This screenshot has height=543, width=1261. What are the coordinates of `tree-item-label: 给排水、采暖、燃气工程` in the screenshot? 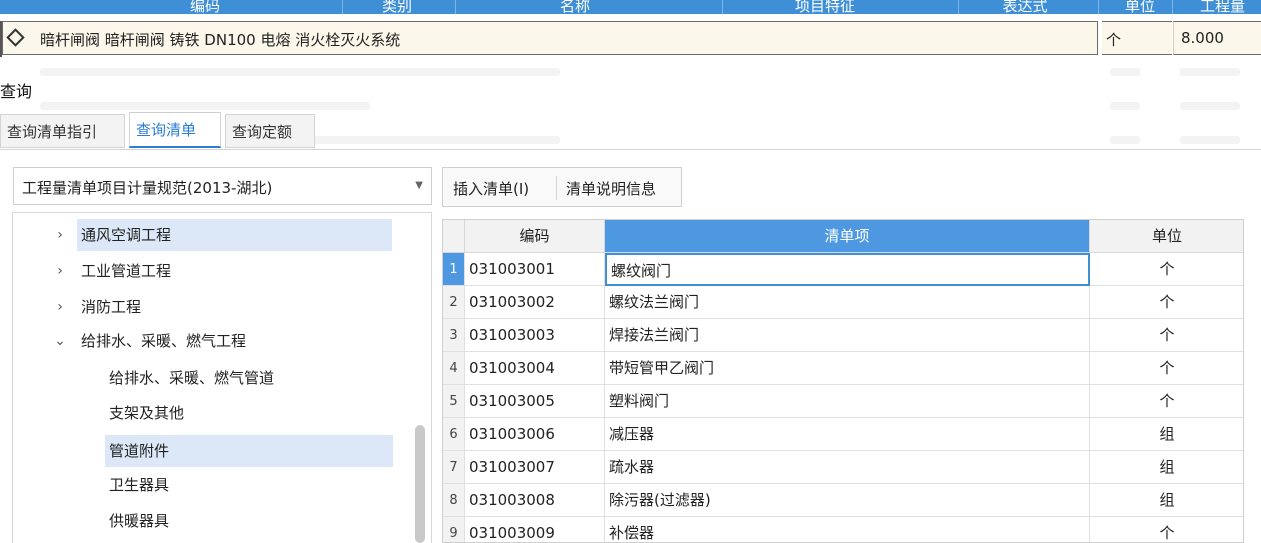 It's located at (164, 341).